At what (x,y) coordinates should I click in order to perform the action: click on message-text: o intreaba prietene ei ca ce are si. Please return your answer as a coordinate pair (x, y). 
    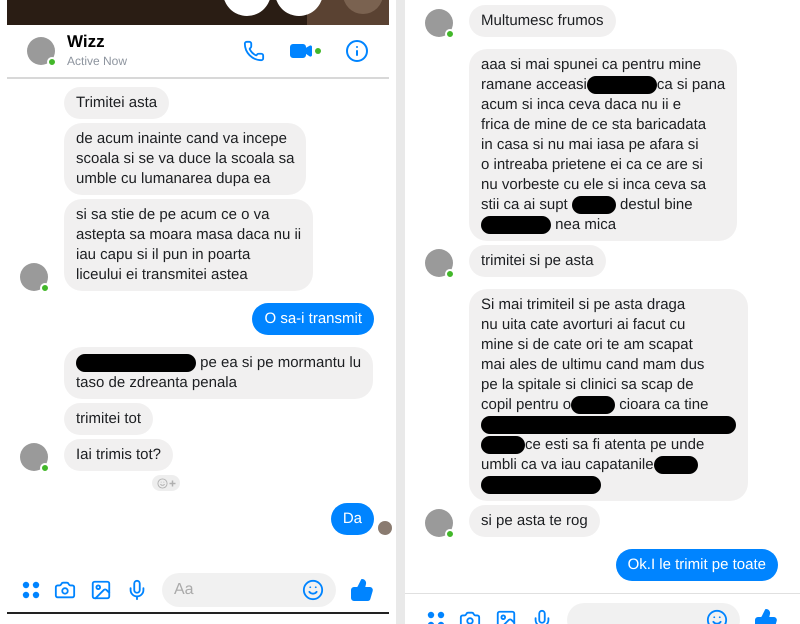
    Looking at the image, I should click on (592, 165).